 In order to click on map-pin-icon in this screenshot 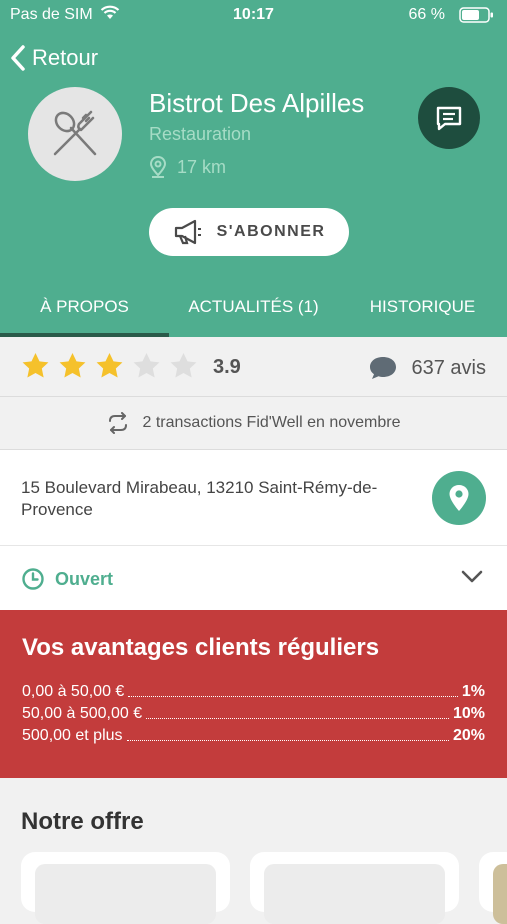, I will do `click(459, 498)`.